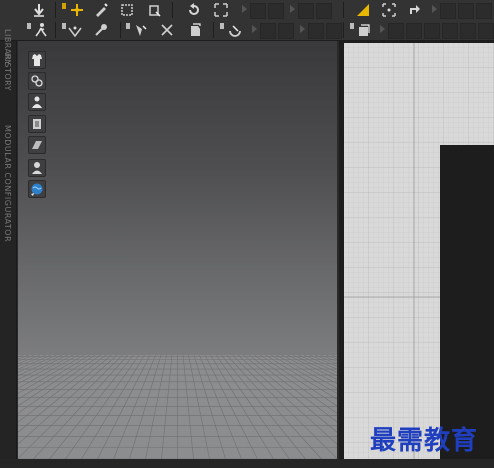 This screenshot has width=494, height=468. I want to click on tab-history: HISTORY, so click(7, 72).